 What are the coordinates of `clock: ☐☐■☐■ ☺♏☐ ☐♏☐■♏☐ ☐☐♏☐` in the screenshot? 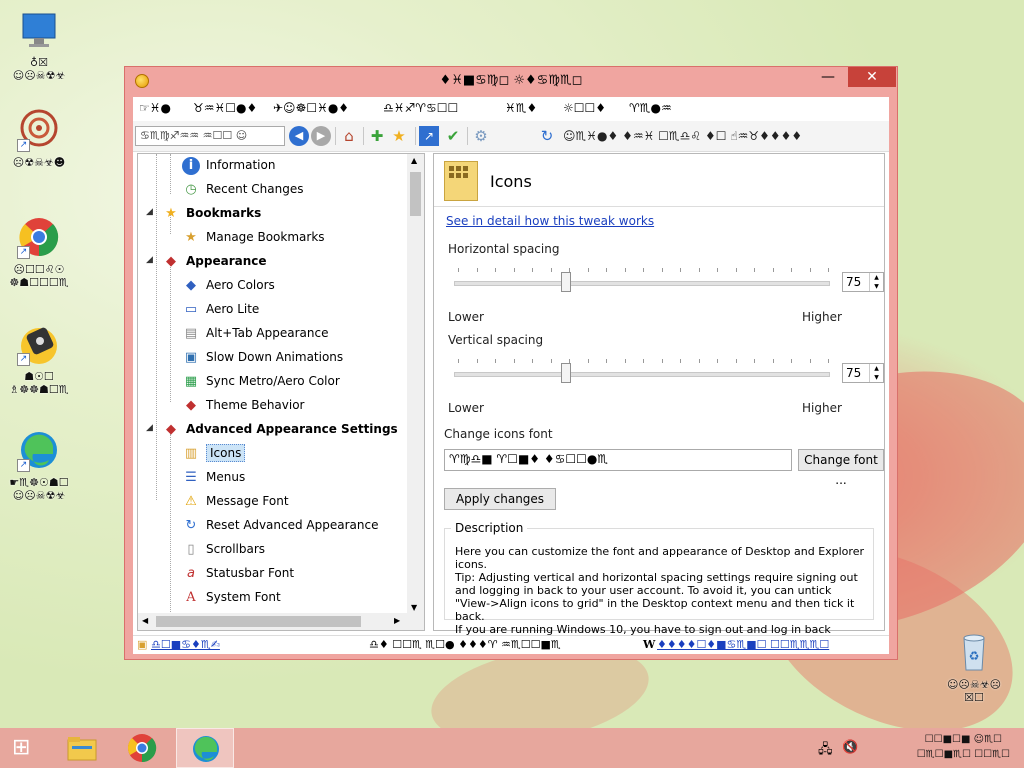 It's located at (963, 747).